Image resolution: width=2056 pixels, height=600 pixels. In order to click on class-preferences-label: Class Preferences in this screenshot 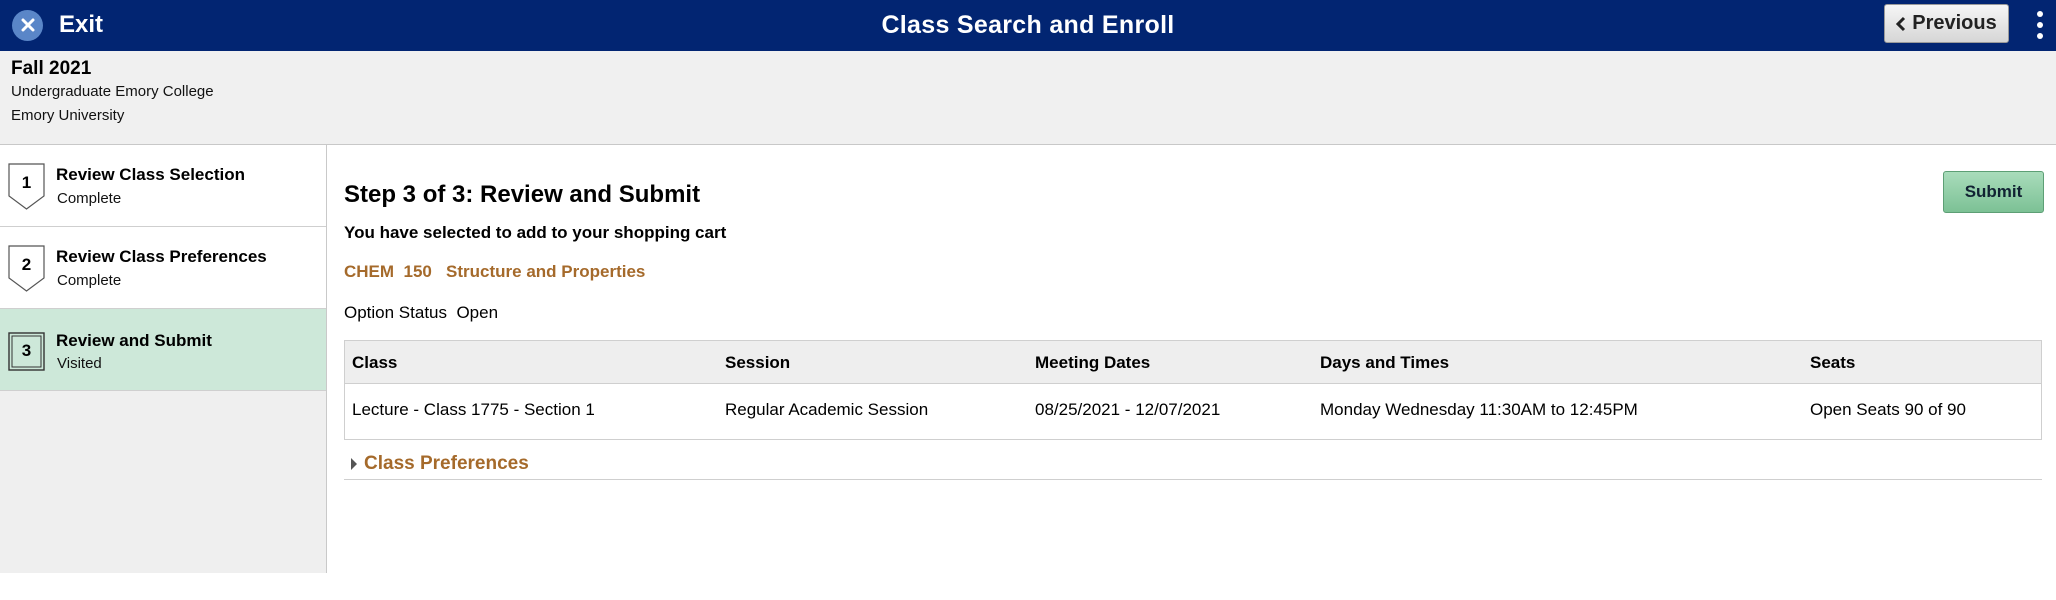, I will do `click(446, 463)`.